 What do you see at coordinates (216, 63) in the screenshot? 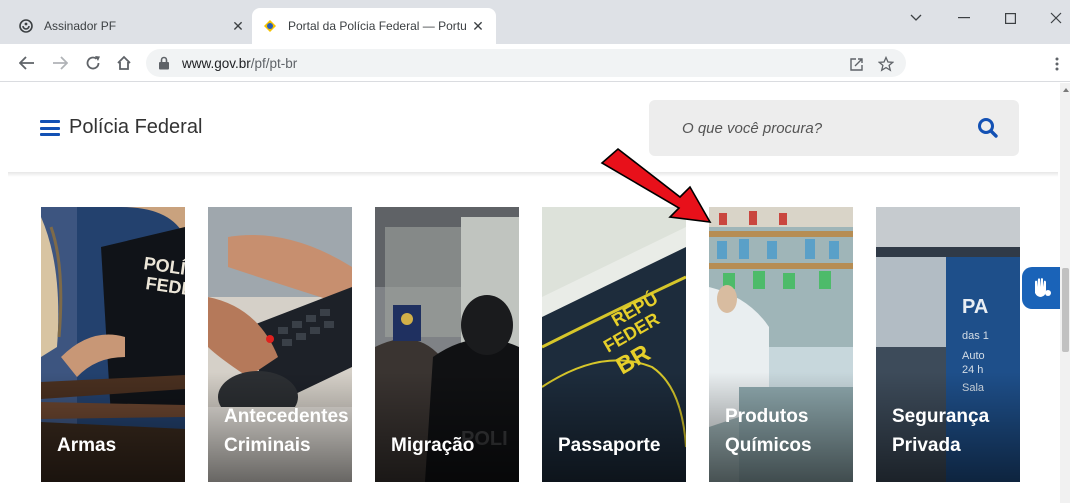
I see `url-host: www.gov.br` at bounding box center [216, 63].